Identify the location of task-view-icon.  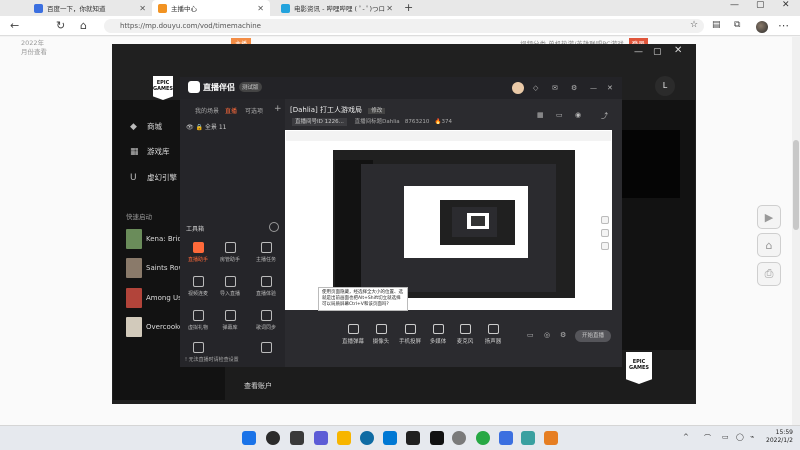
(297, 438).